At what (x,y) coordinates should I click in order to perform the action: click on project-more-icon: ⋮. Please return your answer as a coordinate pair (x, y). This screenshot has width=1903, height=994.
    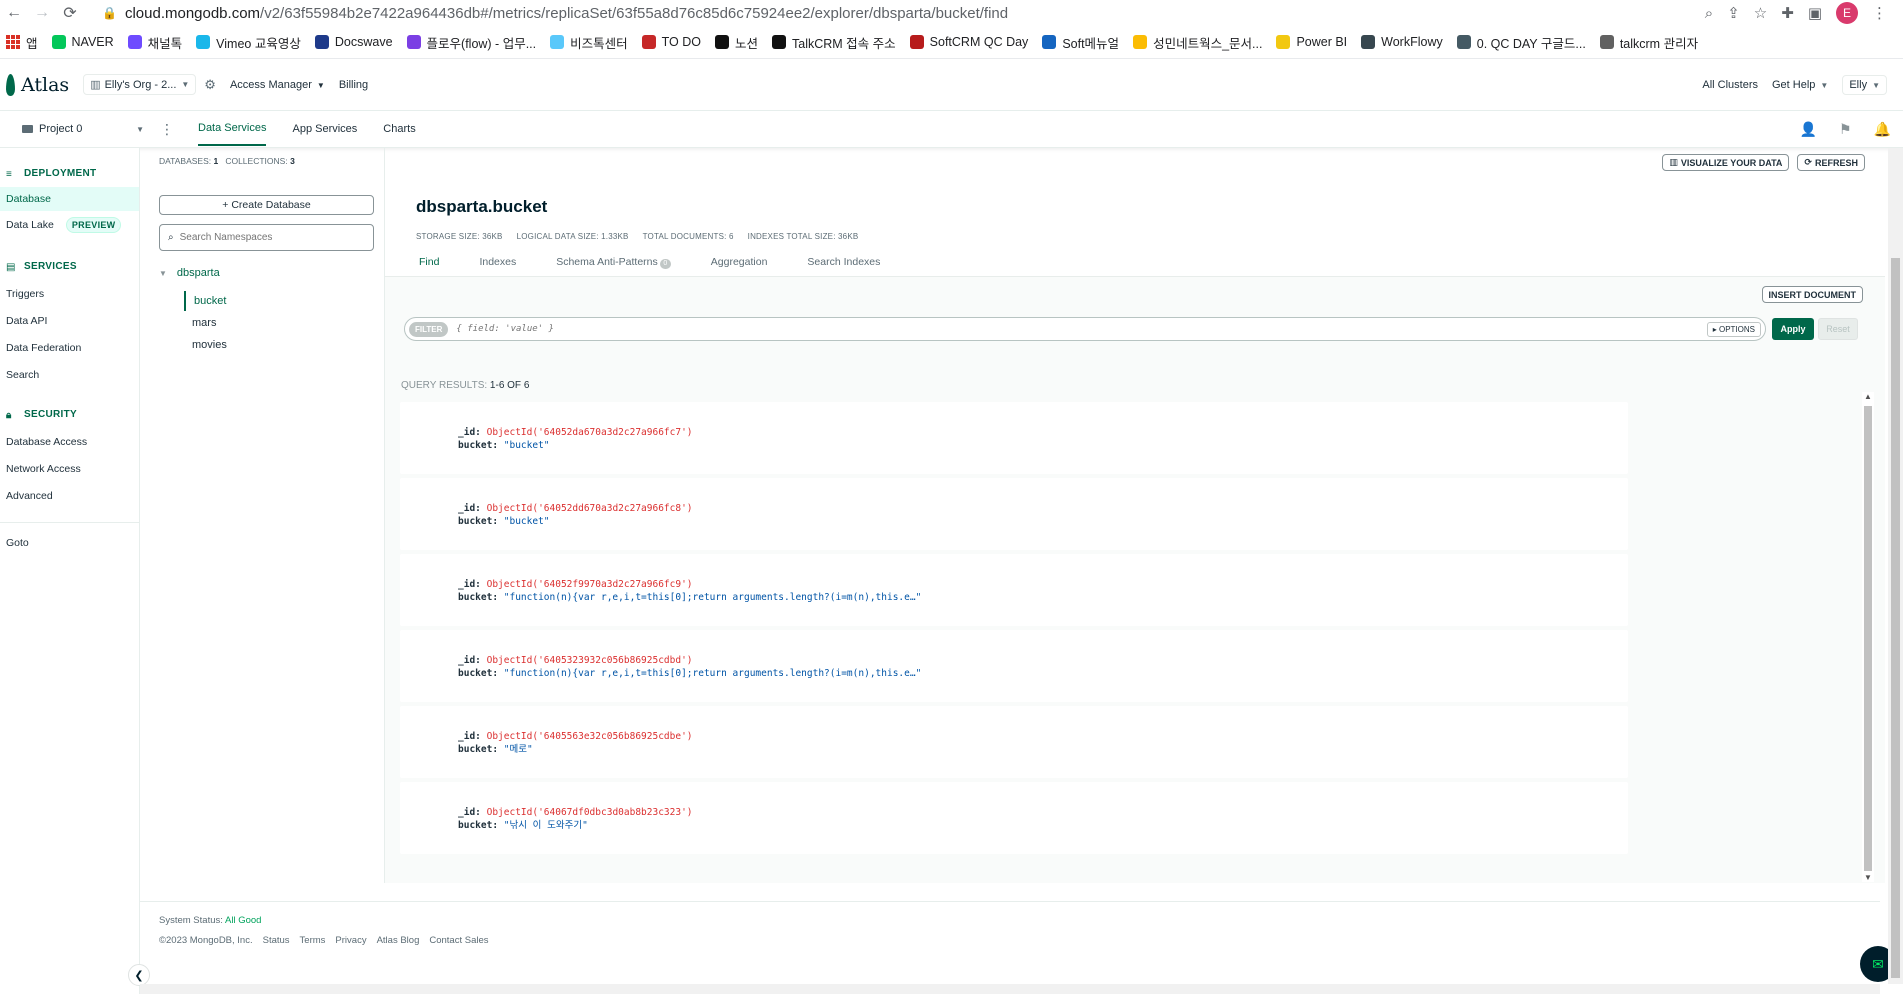
    Looking at the image, I should click on (167, 129).